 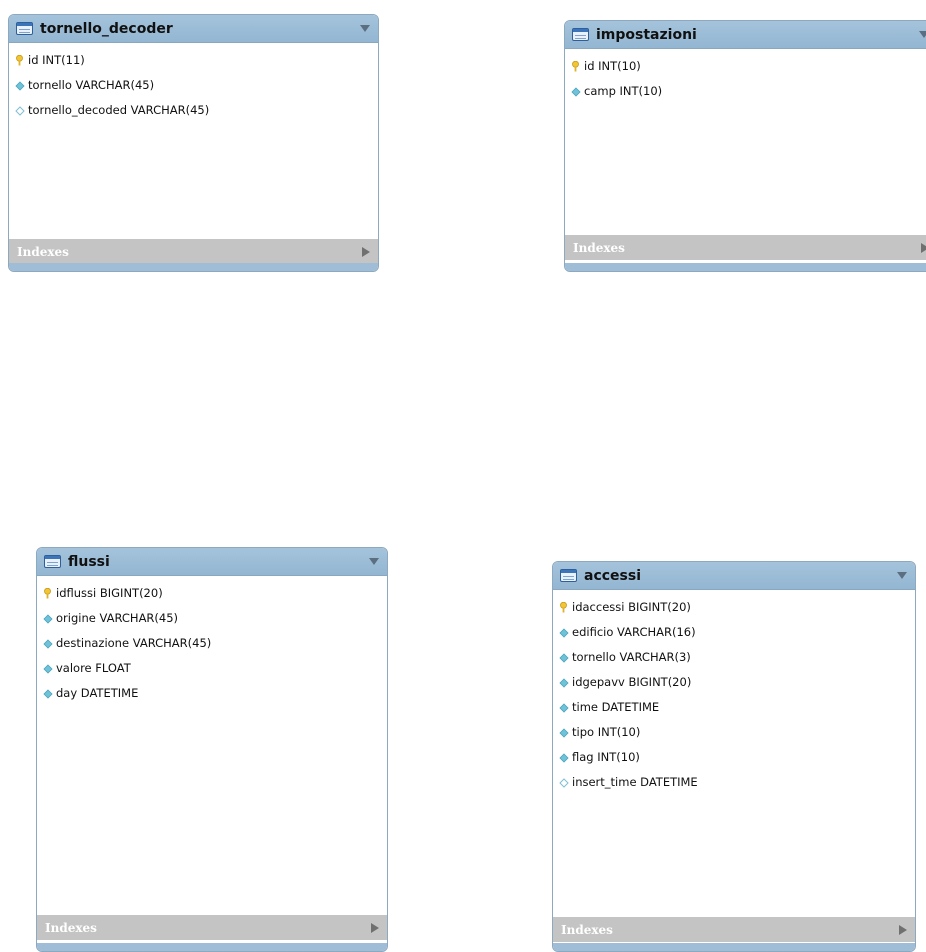 What do you see at coordinates (56, 59) in the screenshot?
I see `column-definition: id INT(11)` at bounding box center [56, 59].